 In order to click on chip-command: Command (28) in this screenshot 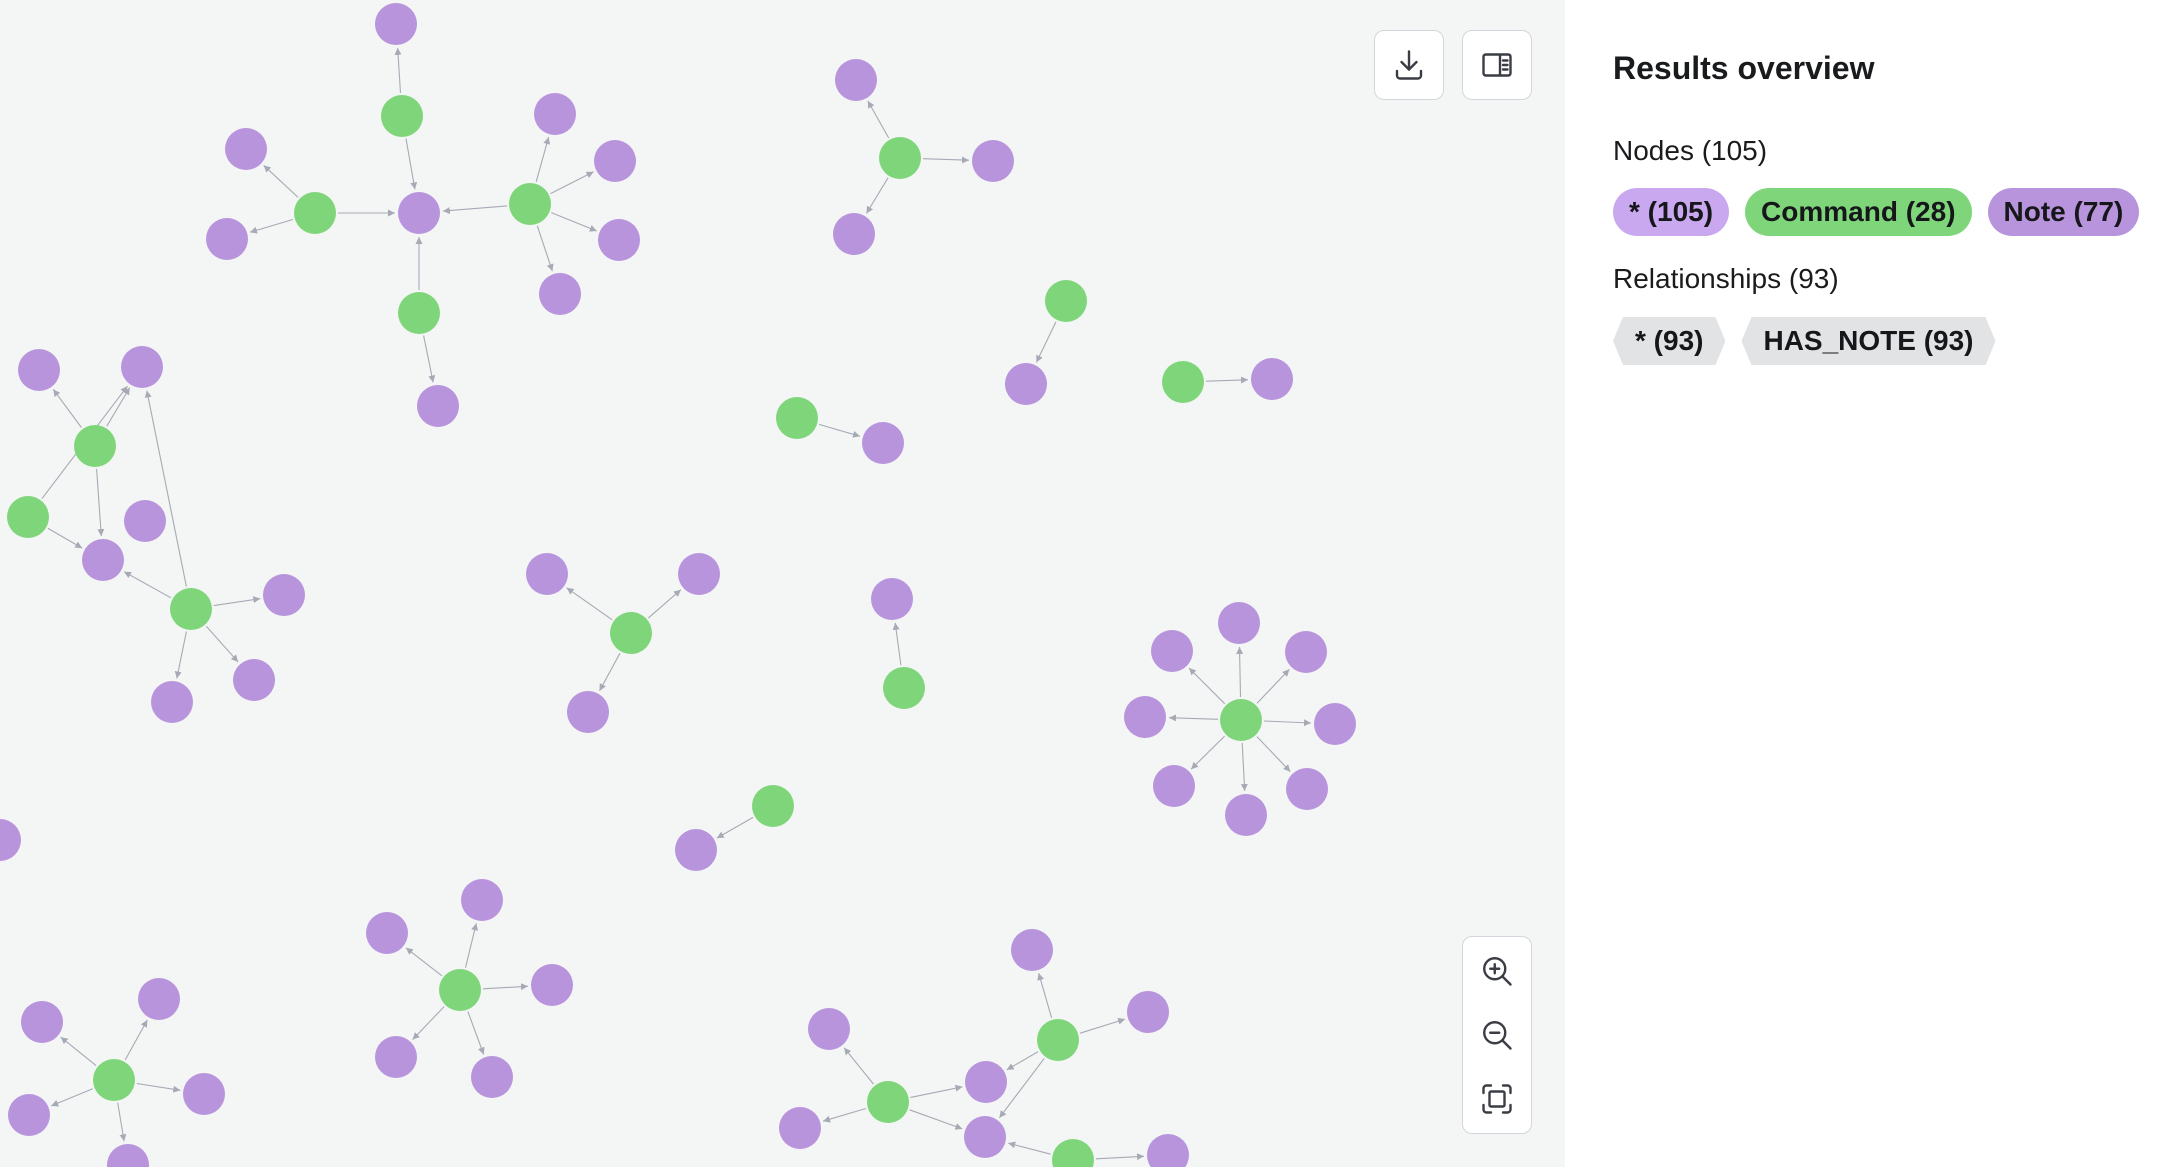, I will do `click(1858, 212)`.